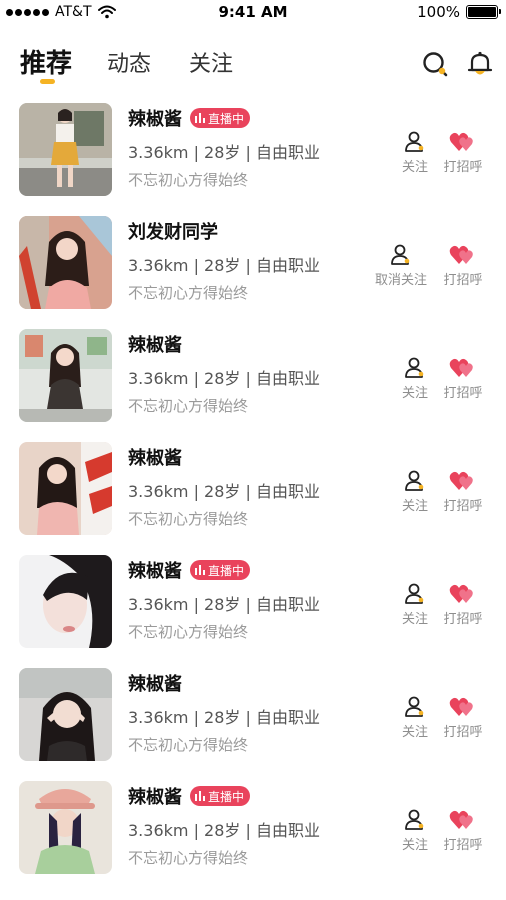 The height and width of the screenshot is (900, 506). What do you see at coordinates (438, 12) in the screenshot?
I see `battery-percent: 100%` at bounding box center [438, 12].